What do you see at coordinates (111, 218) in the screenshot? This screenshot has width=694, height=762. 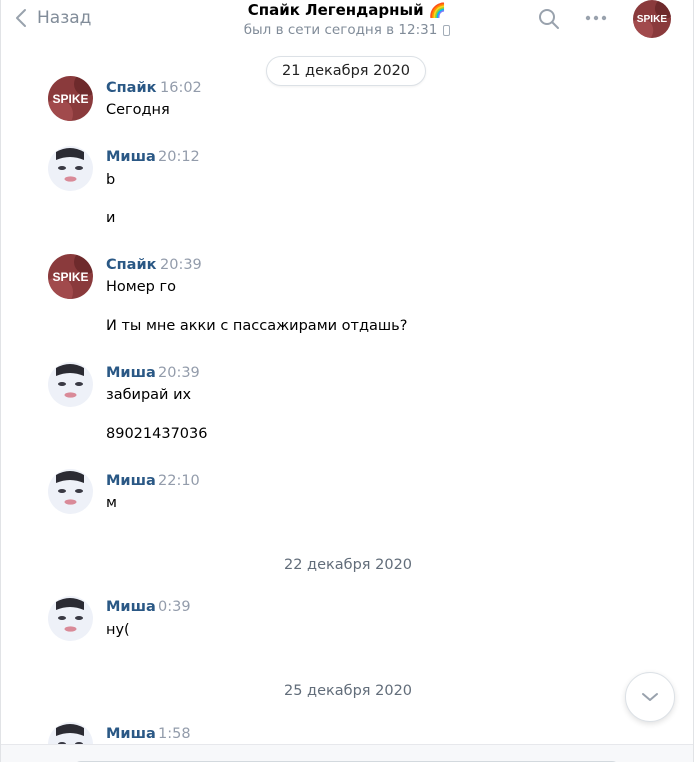 I see `message-text: и` at bounding box center [111, 218].